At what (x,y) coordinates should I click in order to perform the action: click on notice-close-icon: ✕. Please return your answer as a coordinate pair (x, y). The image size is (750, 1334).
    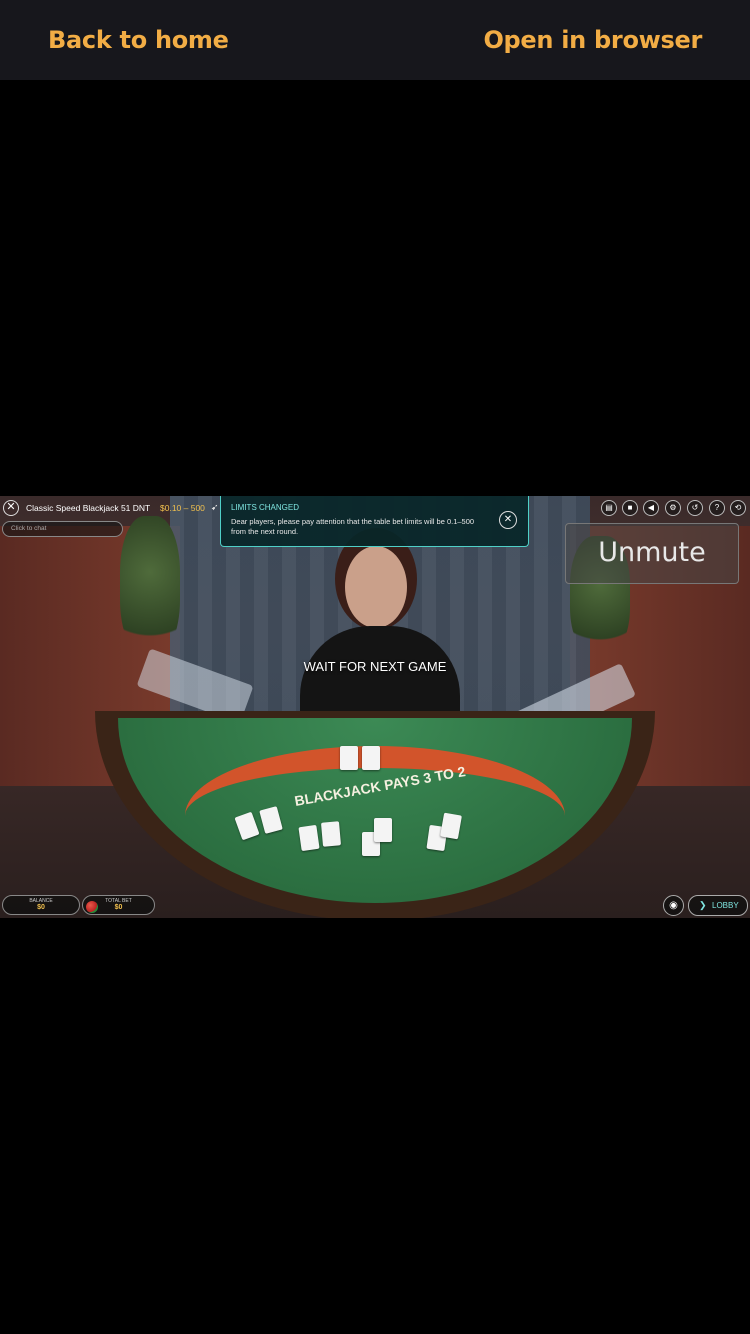
    Looking at the image, I should click on (508, 520).